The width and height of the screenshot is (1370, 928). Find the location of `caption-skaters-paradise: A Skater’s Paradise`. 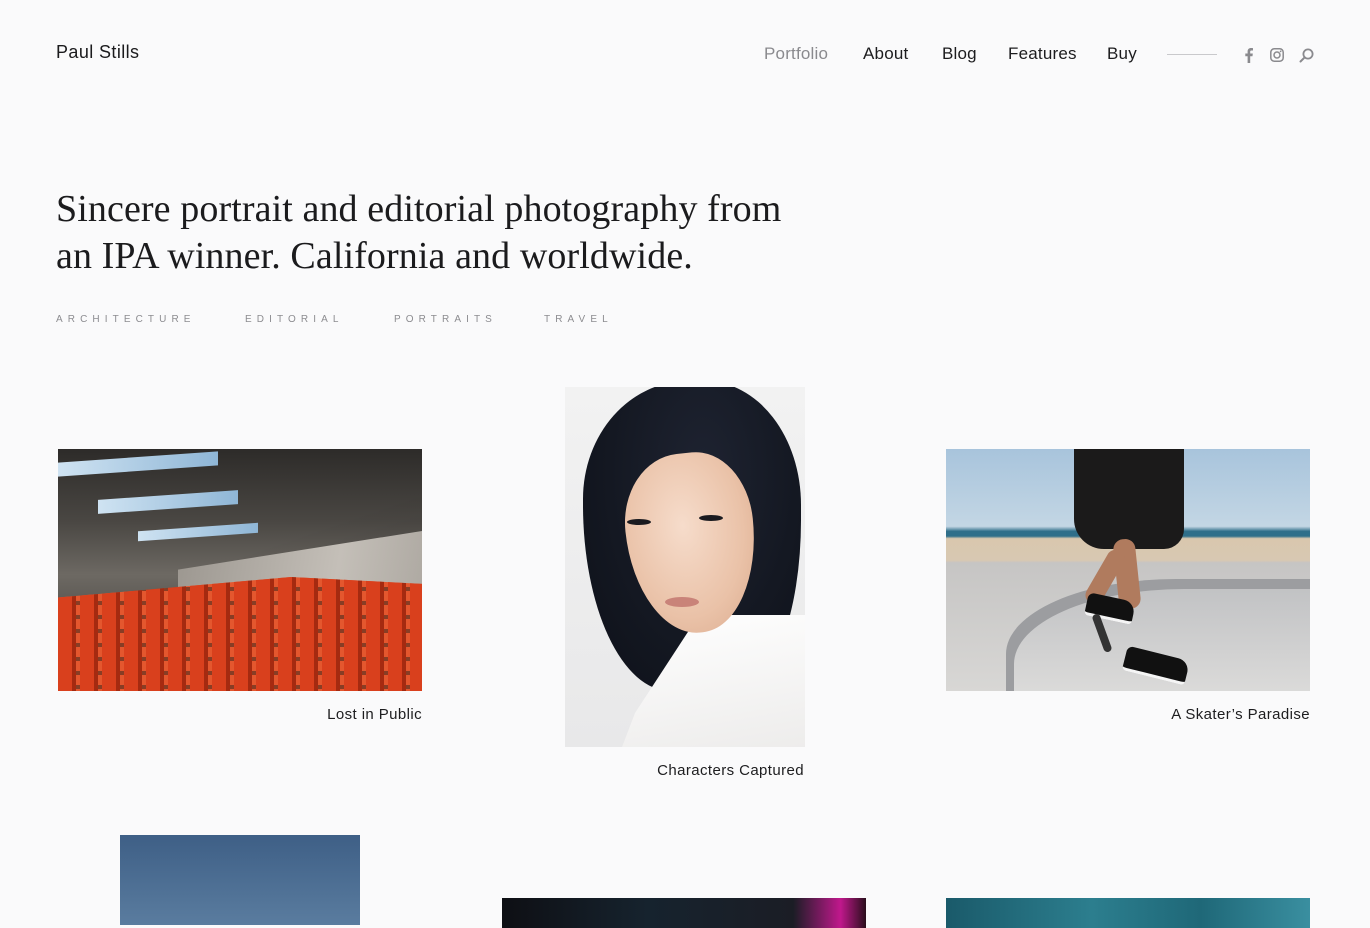

caption-skaters-paradise: A Skater’s Paradise is located at coordinates (1210, 714).